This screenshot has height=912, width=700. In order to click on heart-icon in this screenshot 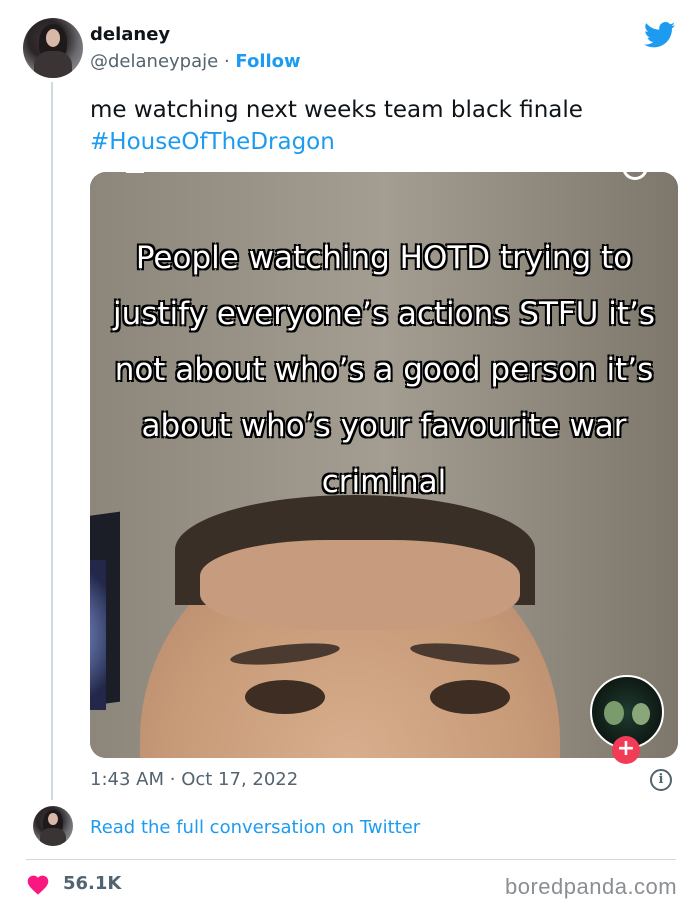, I will do `click(38, 884)`.